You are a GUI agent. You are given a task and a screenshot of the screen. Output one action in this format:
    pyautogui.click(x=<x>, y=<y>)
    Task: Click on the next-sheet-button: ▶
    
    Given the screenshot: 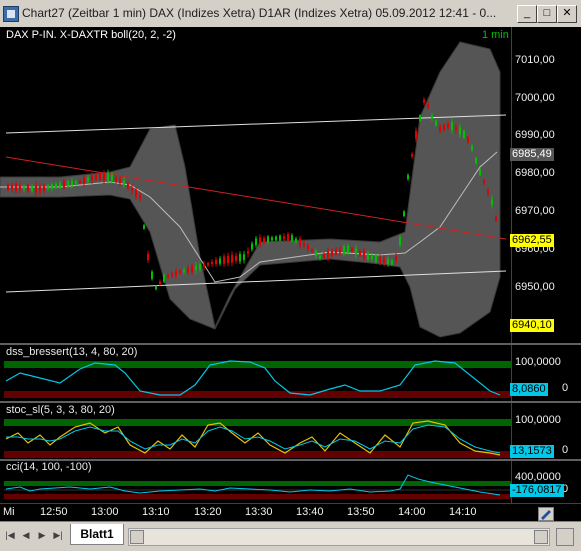 What is the action you would take?
    pyautogui.click(x=42, y=535)
    